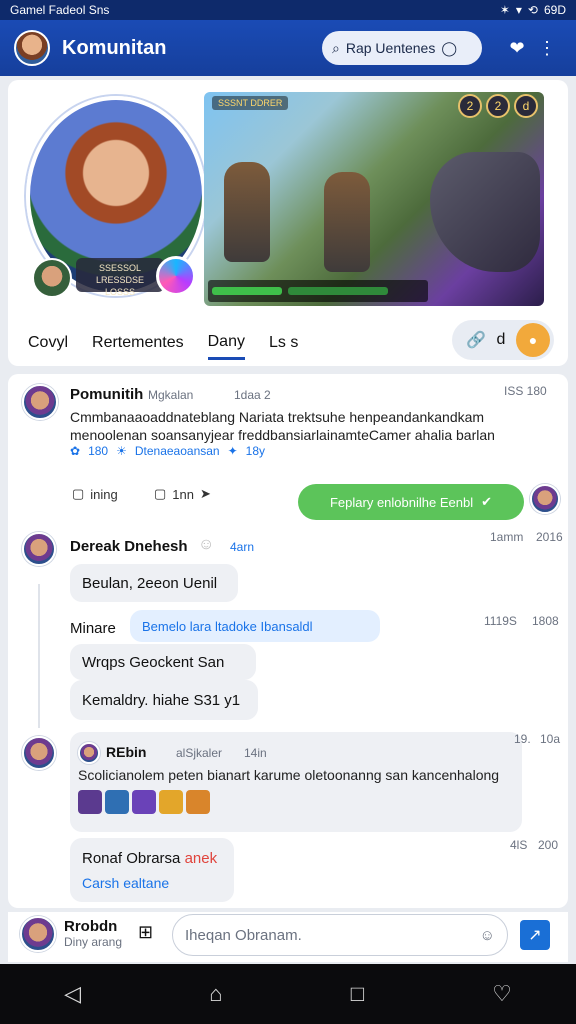 The image size is (576, 1024). What do you see at coordinates (226, 346) in the screenshot?
I see `tab-dany: Dany` at bounding box center [226, 346].